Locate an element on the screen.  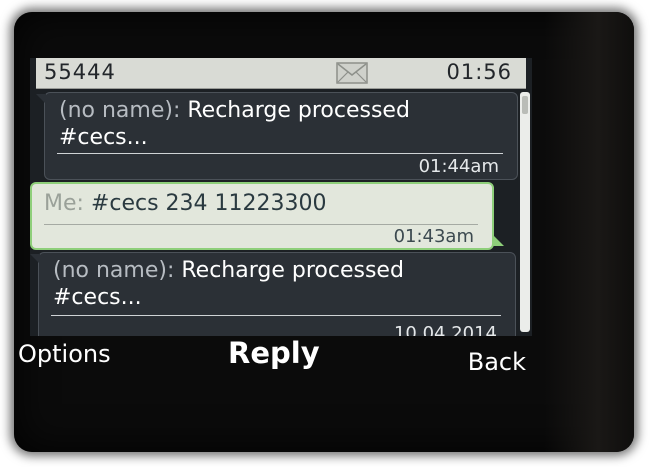
message-bubble-outgoing: Me: #cecs 234 11223300 01:43am is located at coordinates (262, 216).